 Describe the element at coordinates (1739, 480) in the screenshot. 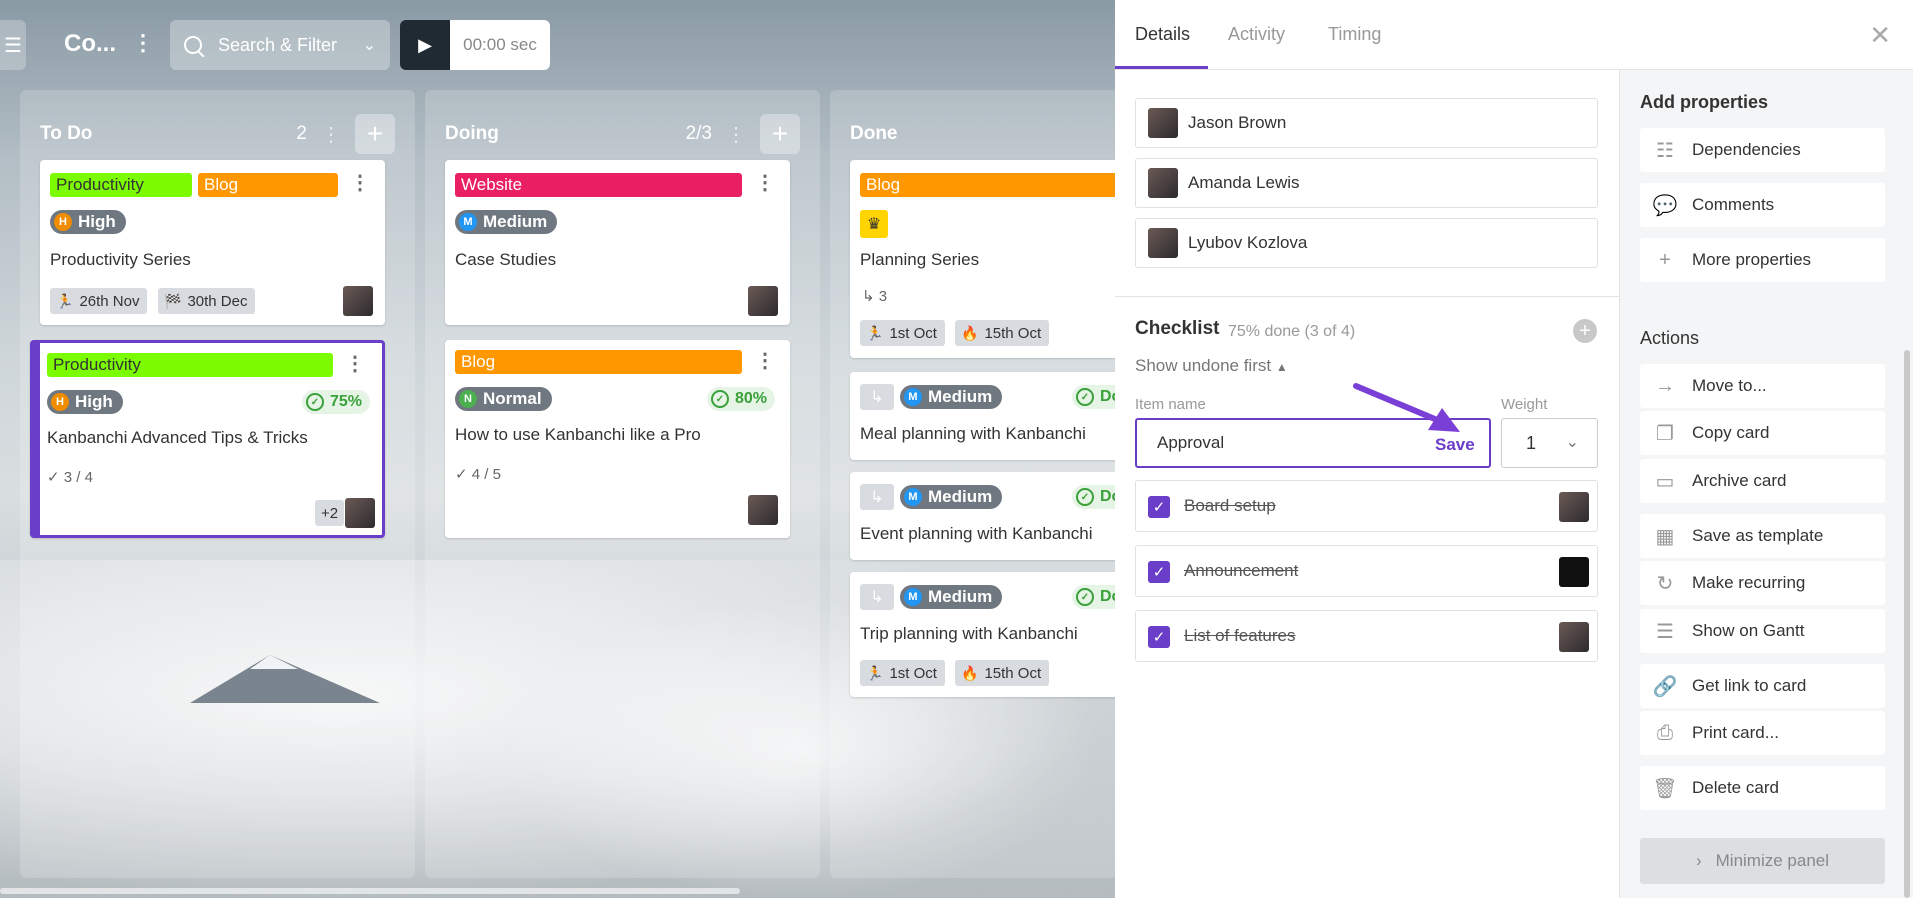

I see `button-label: Archive card` at that location.